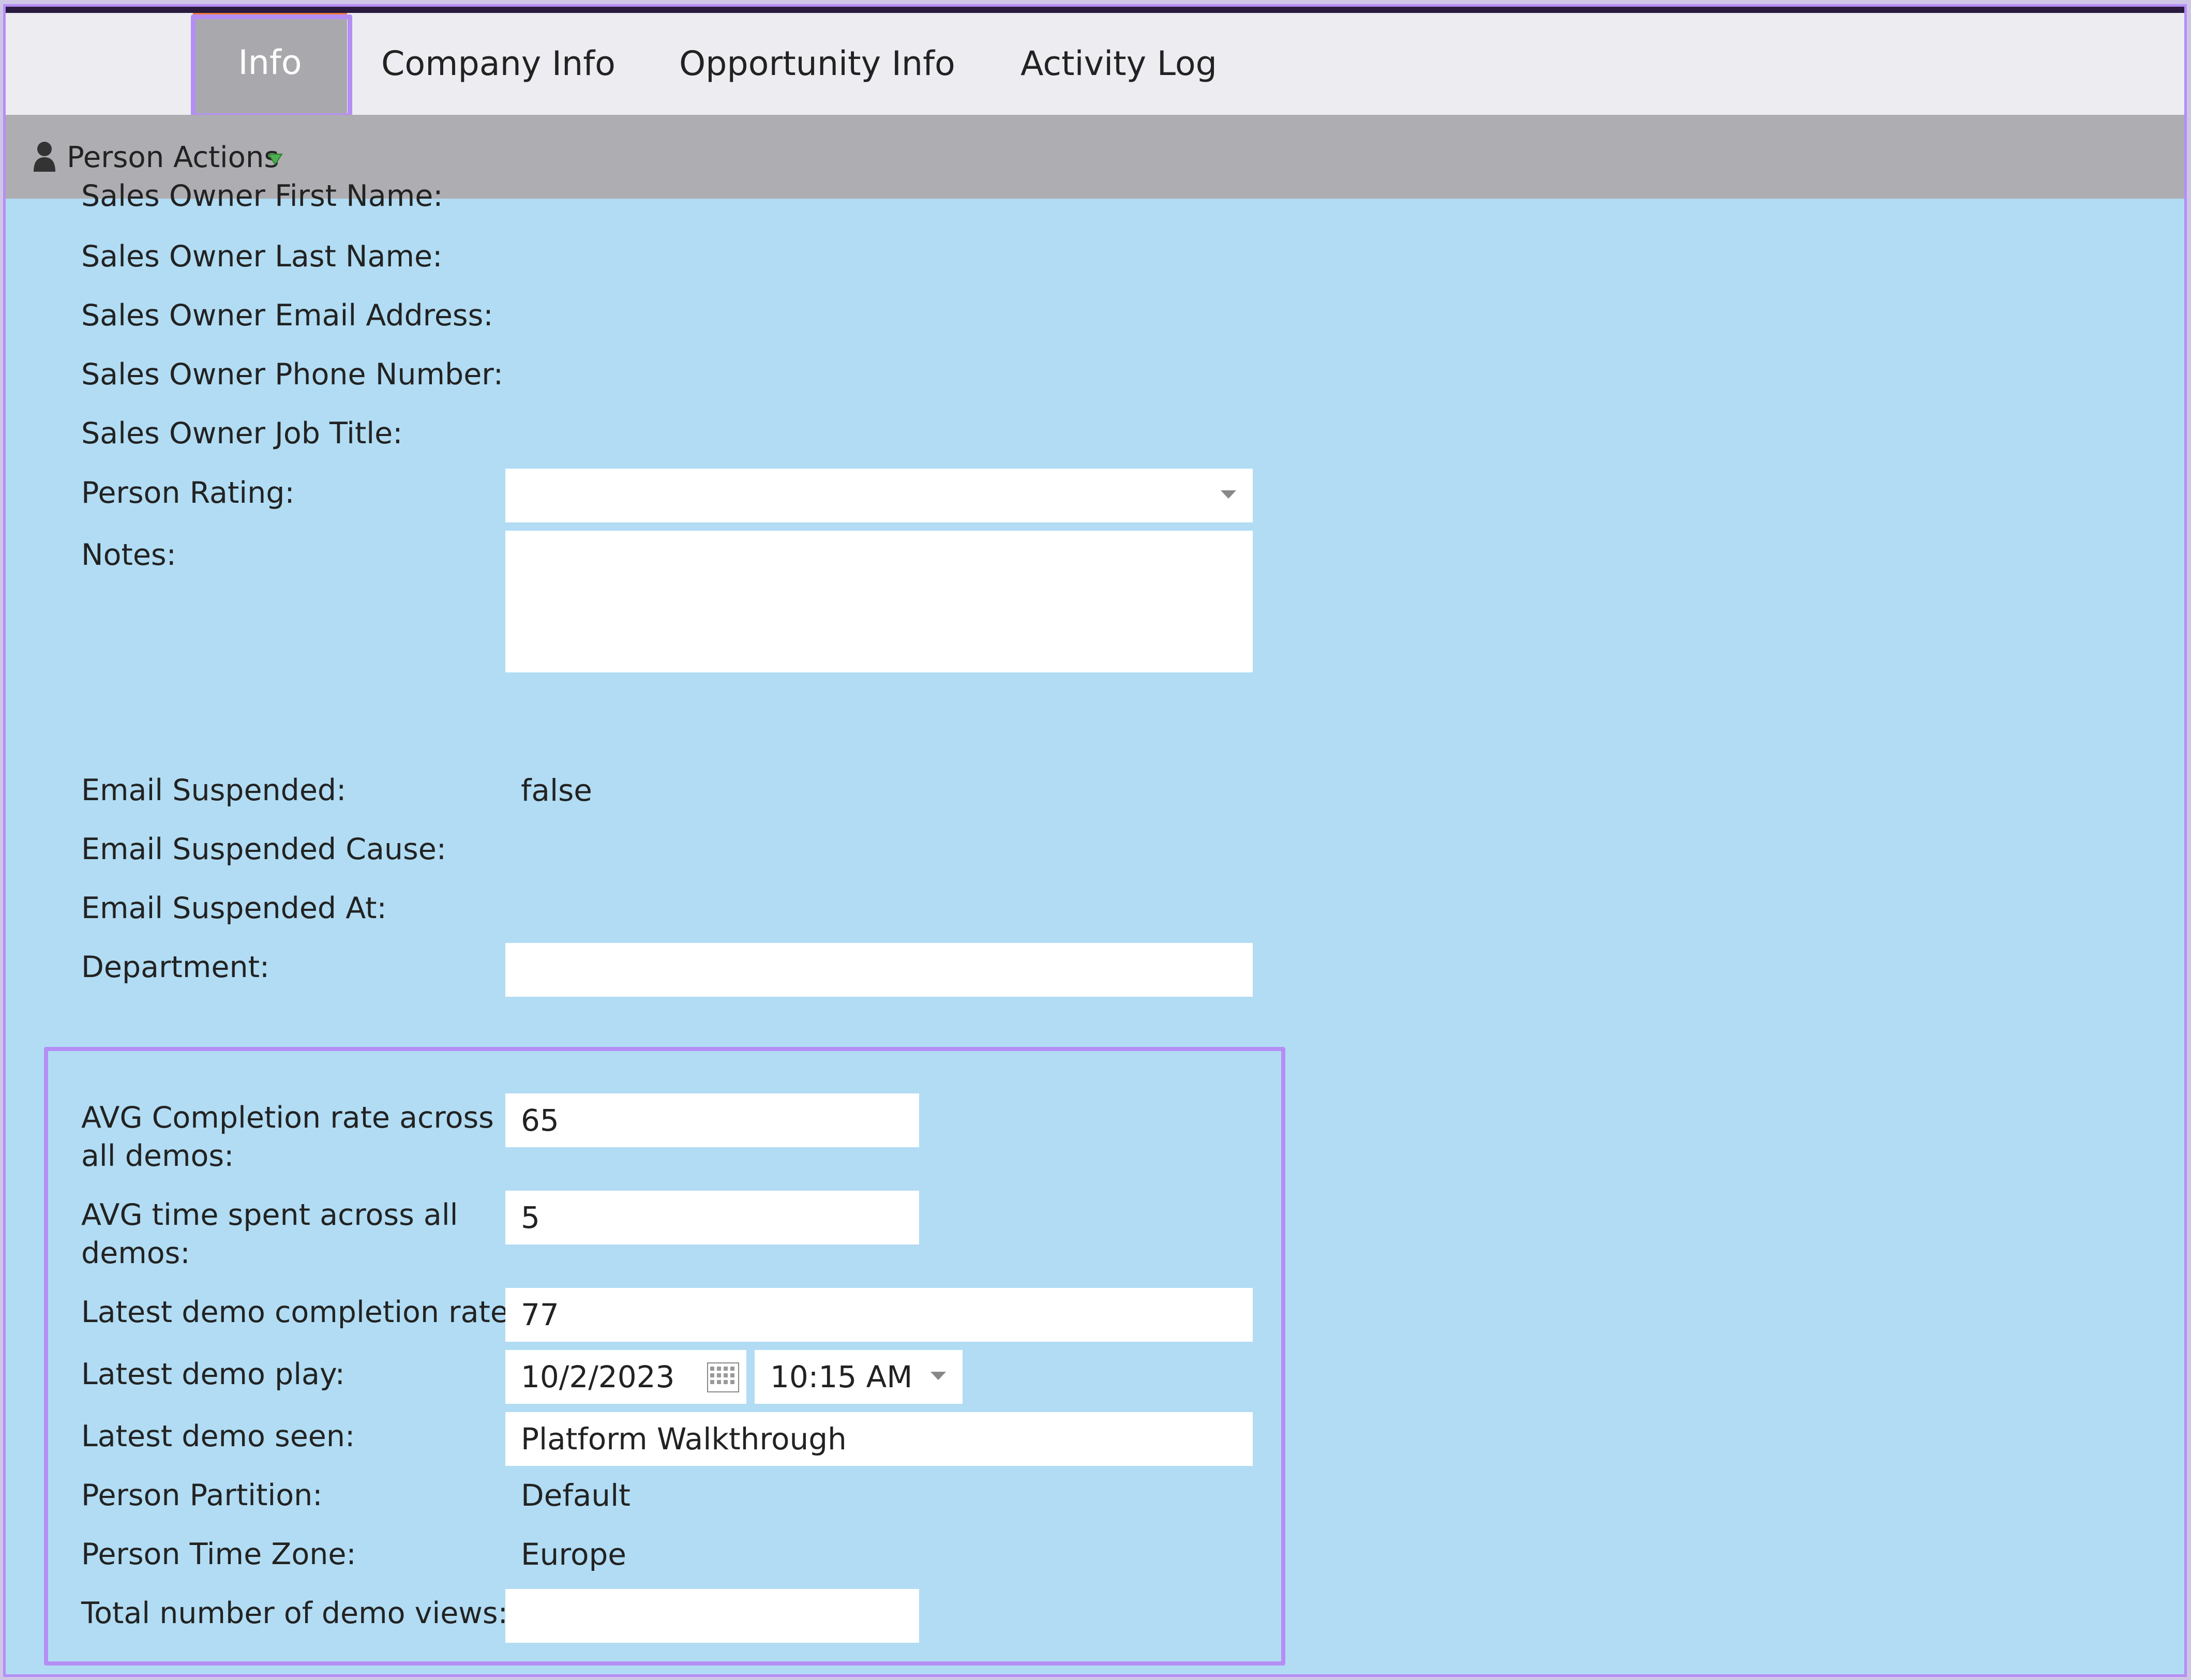 This screenshot has width=2191, height=1680. I want to click on tab-company-info: Company Info, so click(498, 64).